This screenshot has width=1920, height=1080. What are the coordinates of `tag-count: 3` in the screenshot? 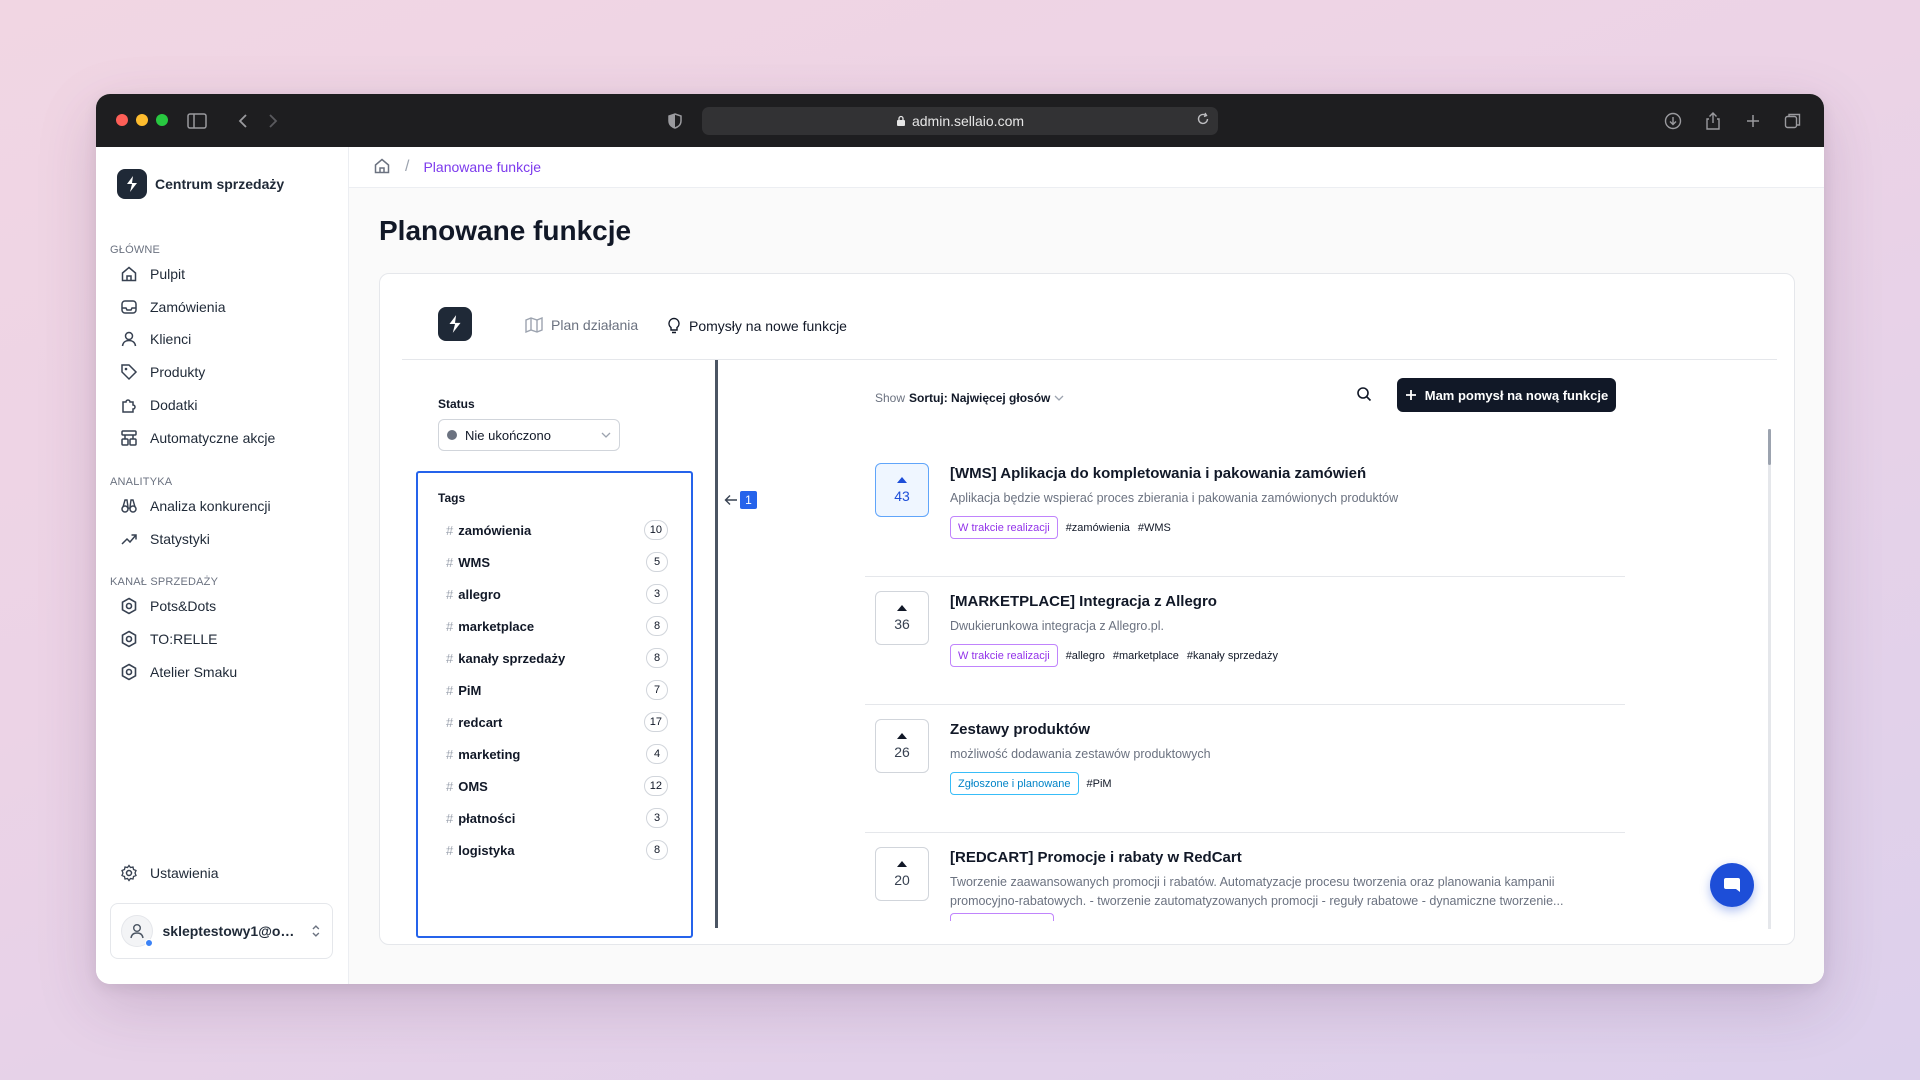 It's located at (657, 594).